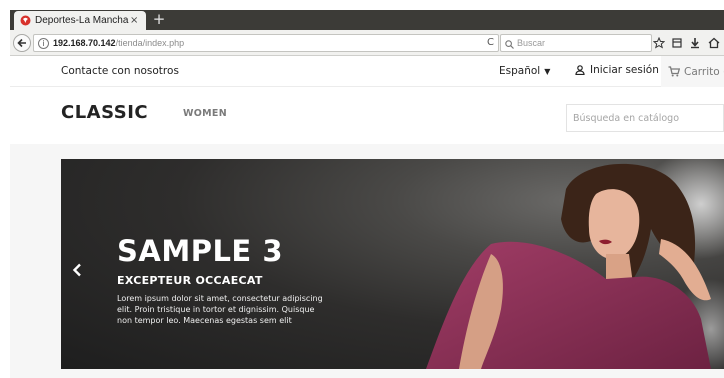  Describe the element at coordinates (580, 70) in the screenshot. I see `user-icon` at that location.